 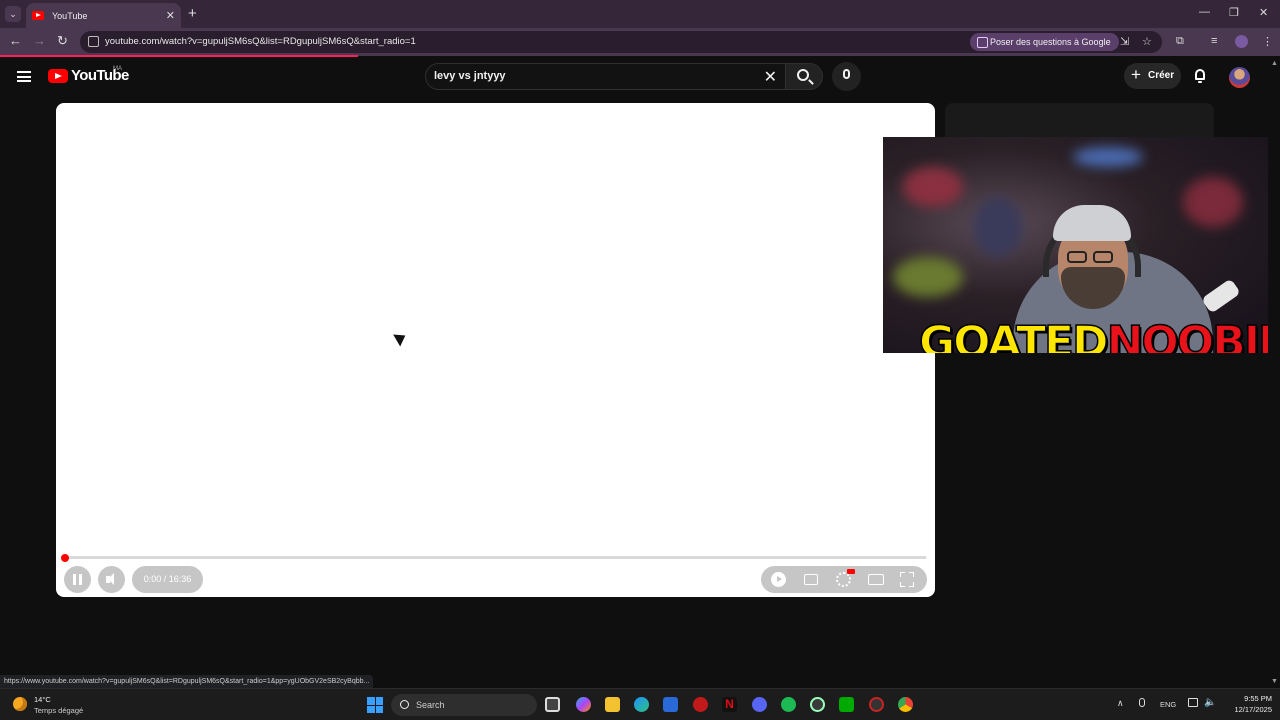 What do you see at coordinates (876, 579) in the screenshot?
I see `theater-mode-icon` at bounding box center [876, 579].